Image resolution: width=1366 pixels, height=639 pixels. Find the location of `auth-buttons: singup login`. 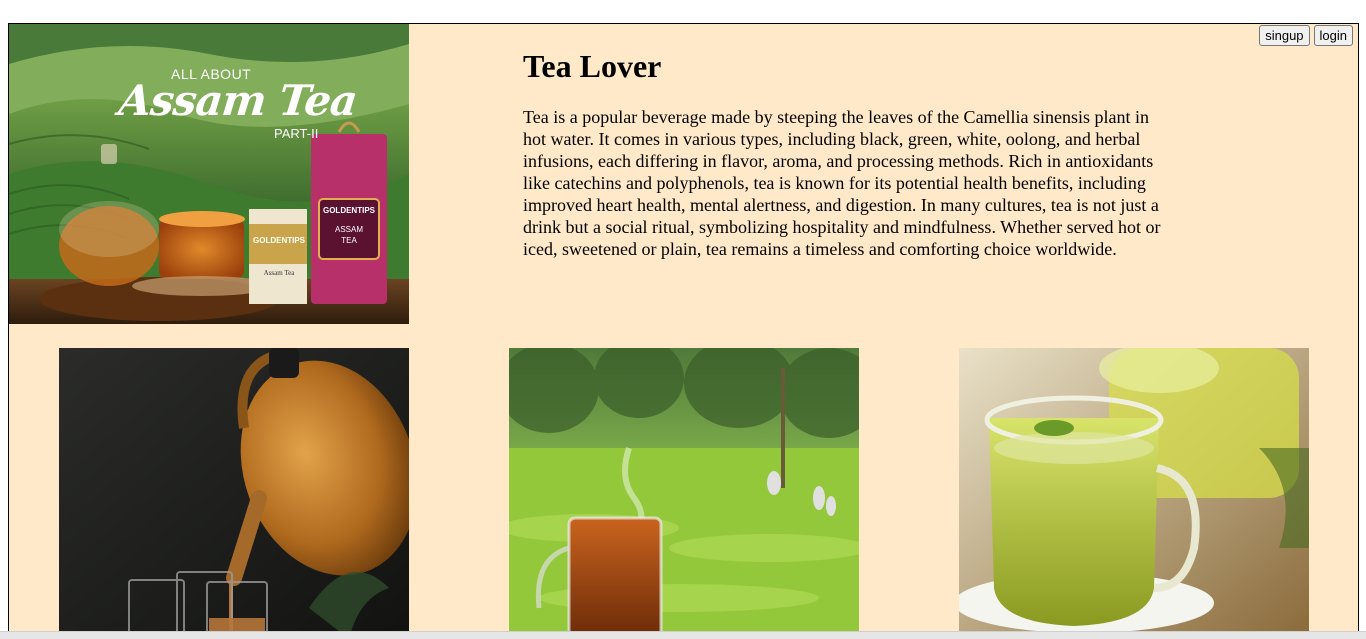

auth-buttons: singup login is located at coordinates (1306, 35).